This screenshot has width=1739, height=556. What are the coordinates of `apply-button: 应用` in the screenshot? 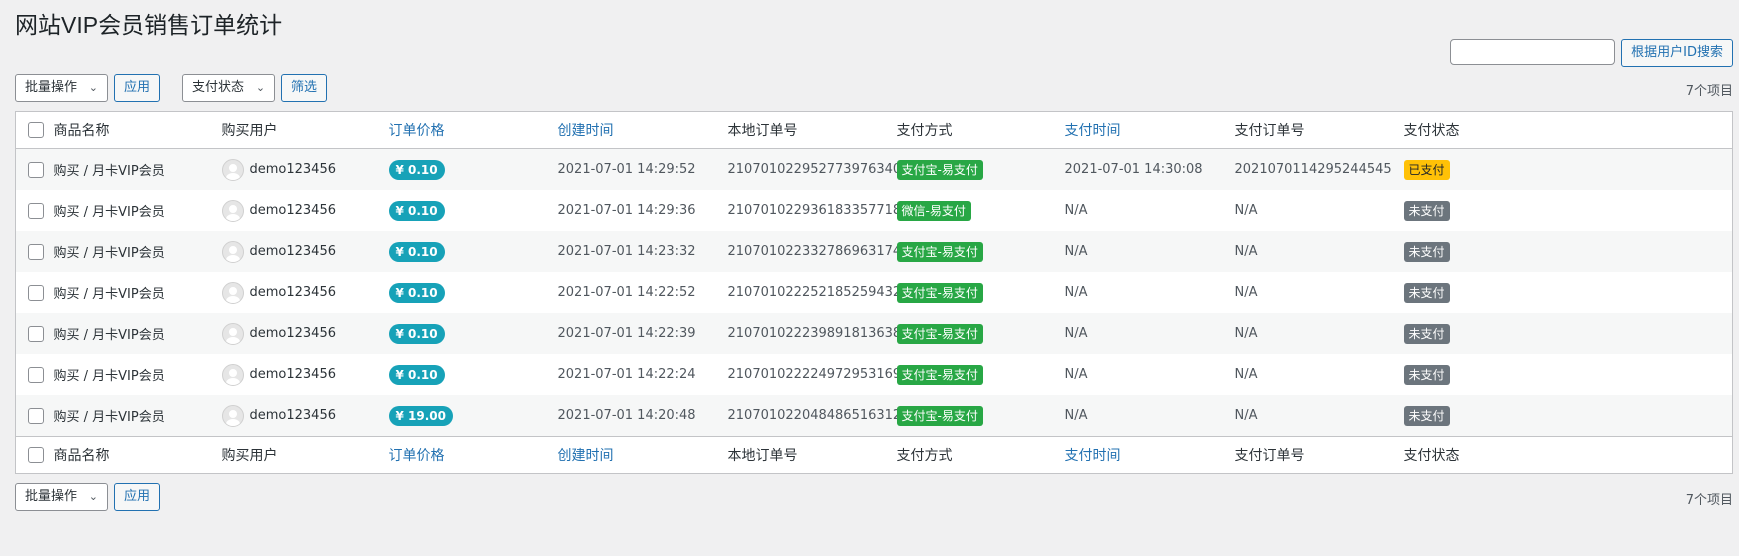 It's located at (137, 88).